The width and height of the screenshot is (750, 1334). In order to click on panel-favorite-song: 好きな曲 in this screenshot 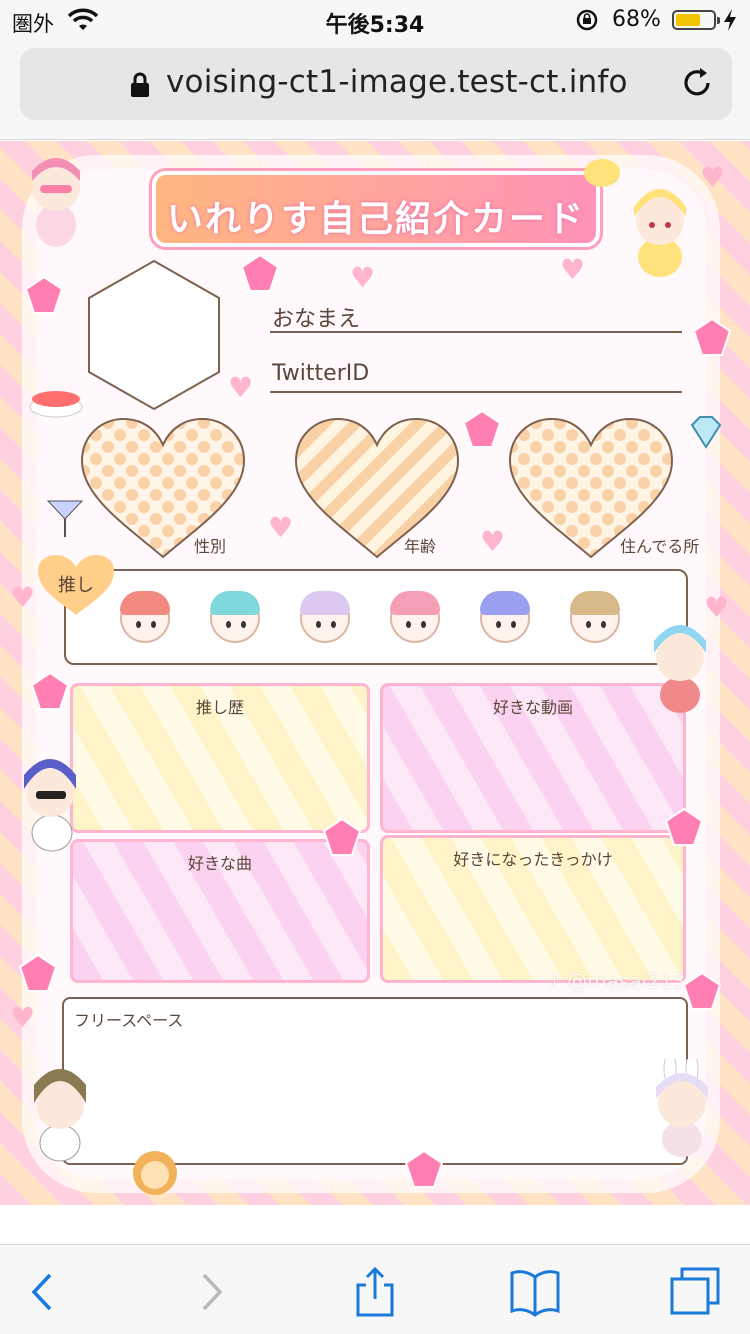, I will do `click(220, 911)`.